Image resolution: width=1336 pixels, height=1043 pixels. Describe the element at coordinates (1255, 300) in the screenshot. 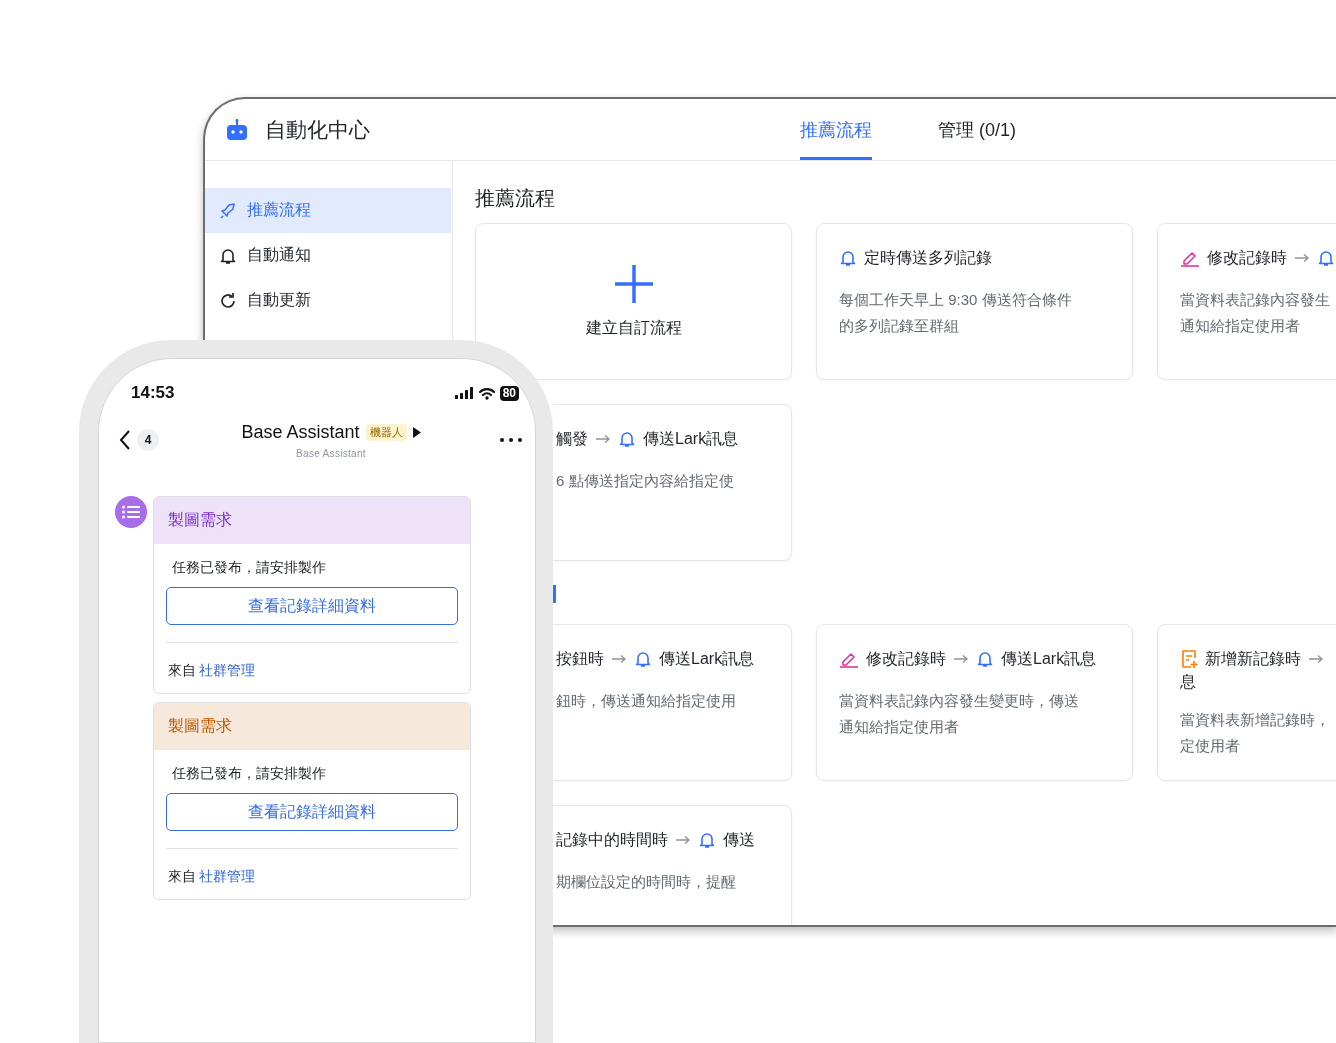

I see `card-description: 當資料表記錄內容發生` at that location.